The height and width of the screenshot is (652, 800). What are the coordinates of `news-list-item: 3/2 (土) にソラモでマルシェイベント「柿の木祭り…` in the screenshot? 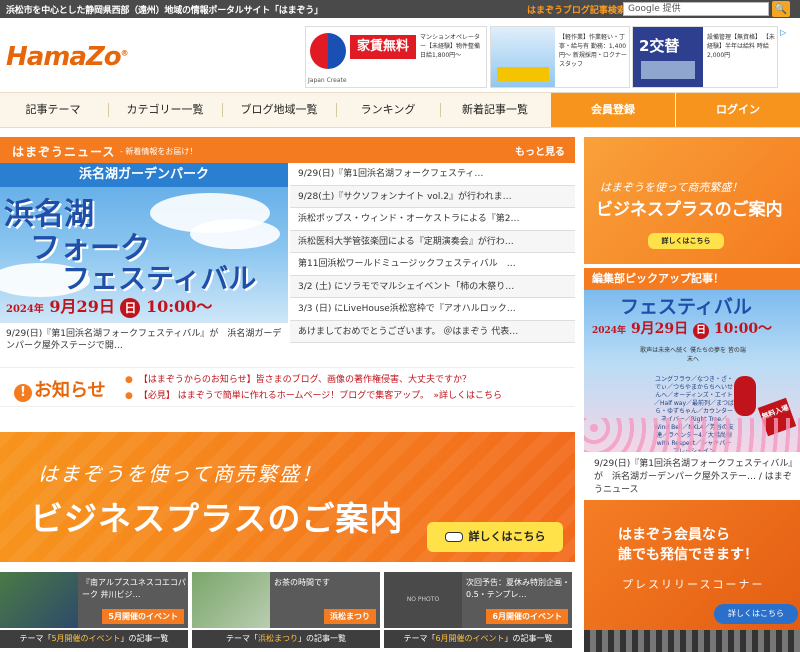 It's located at (432, 286).